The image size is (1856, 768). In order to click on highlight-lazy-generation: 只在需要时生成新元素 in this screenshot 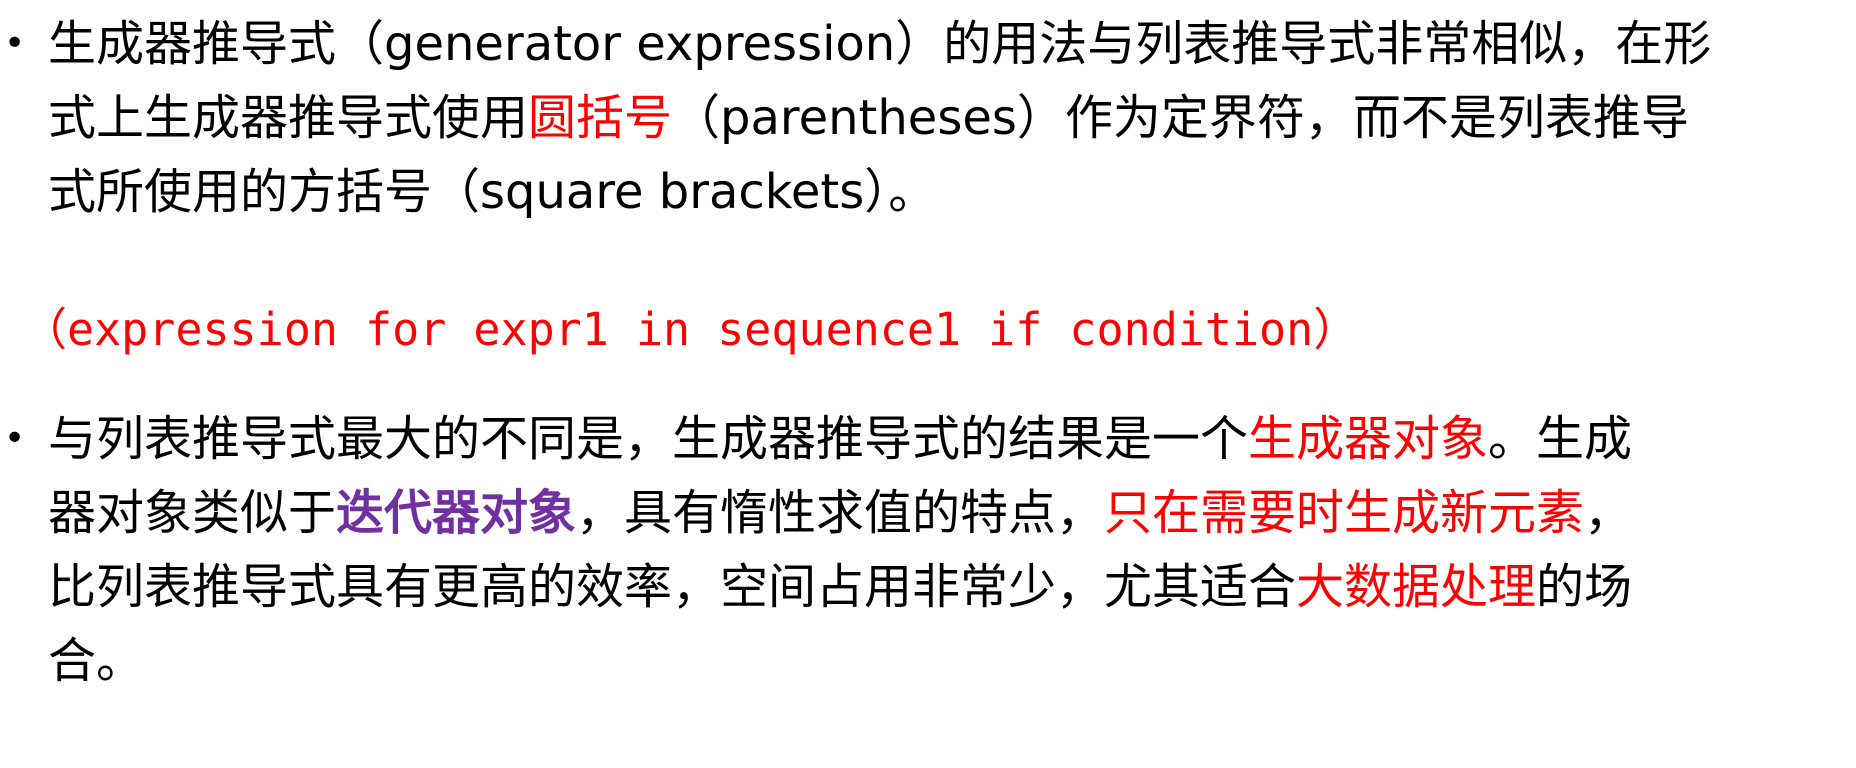, I will do `click(1344, 513)`.